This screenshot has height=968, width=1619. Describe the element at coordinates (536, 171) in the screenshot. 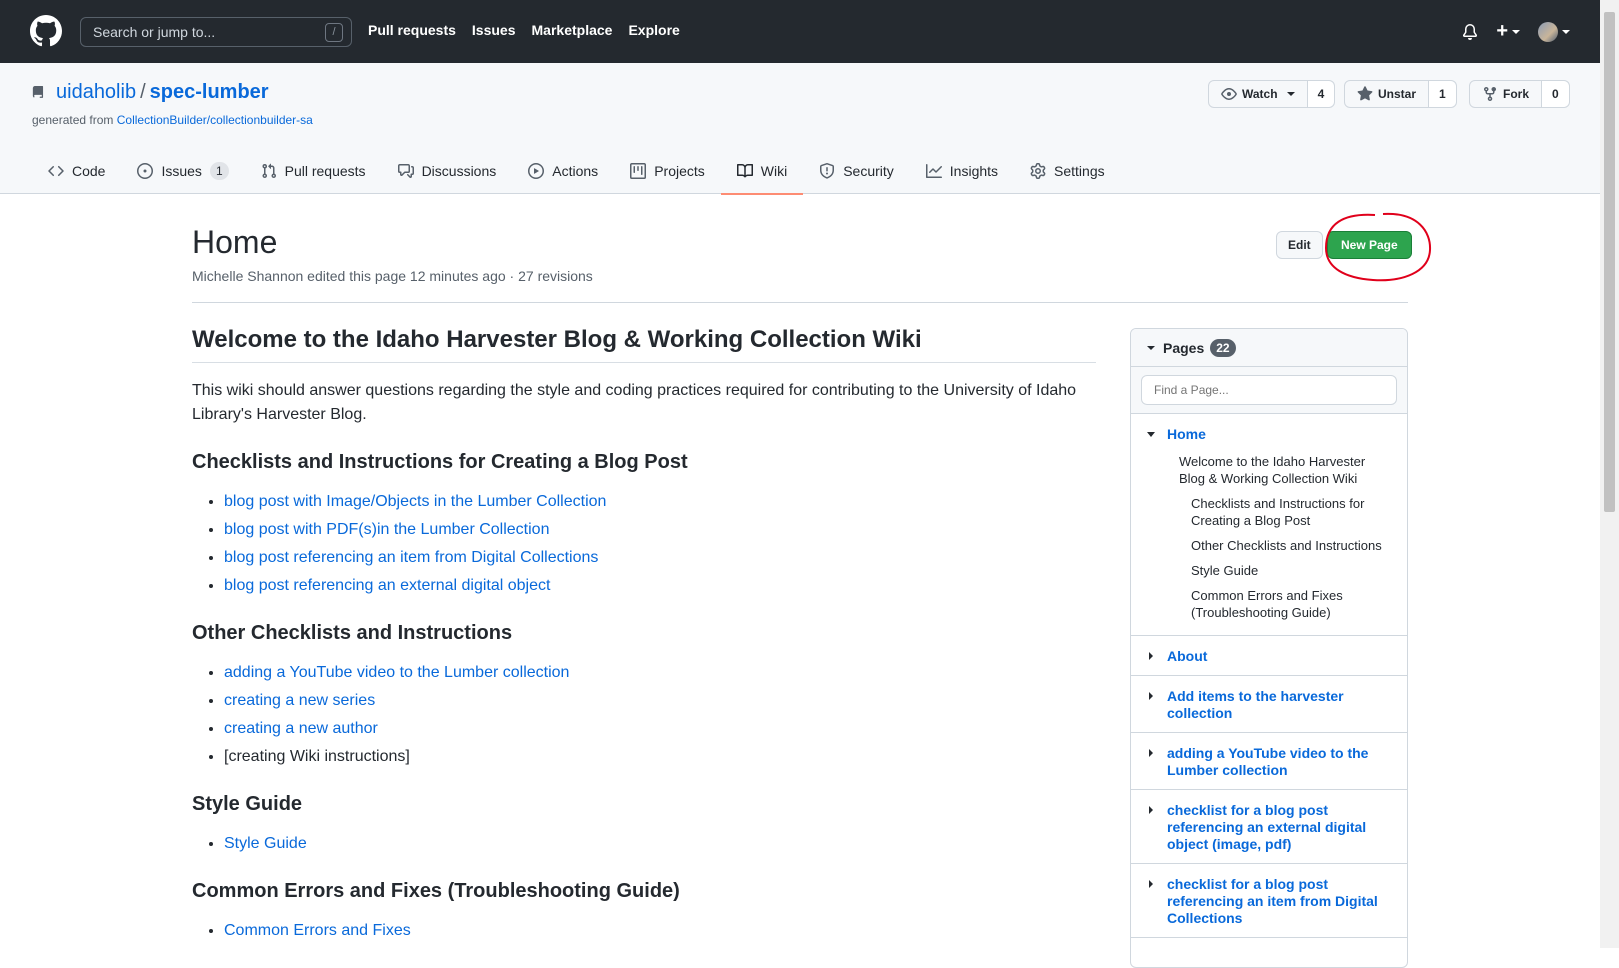

I see `actions-icon` at that location.